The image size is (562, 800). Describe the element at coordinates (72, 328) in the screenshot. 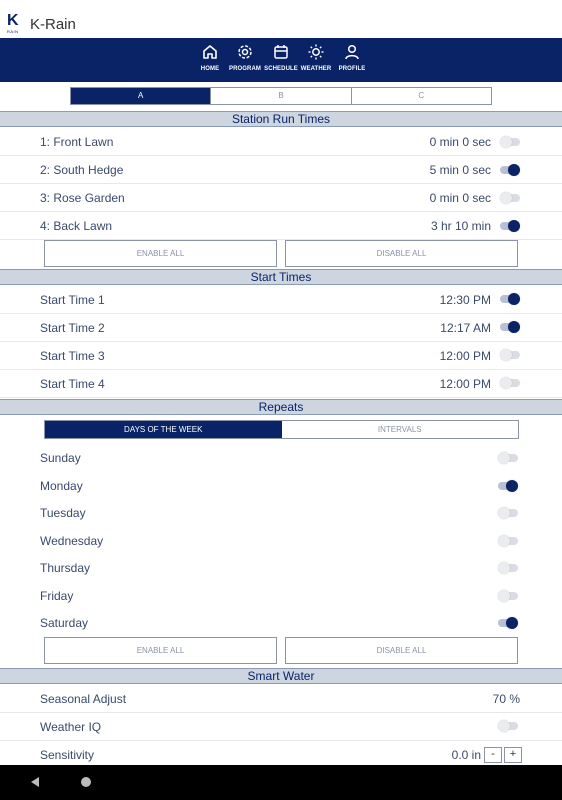

I see `start-time-name: Start Time 2` at that location.